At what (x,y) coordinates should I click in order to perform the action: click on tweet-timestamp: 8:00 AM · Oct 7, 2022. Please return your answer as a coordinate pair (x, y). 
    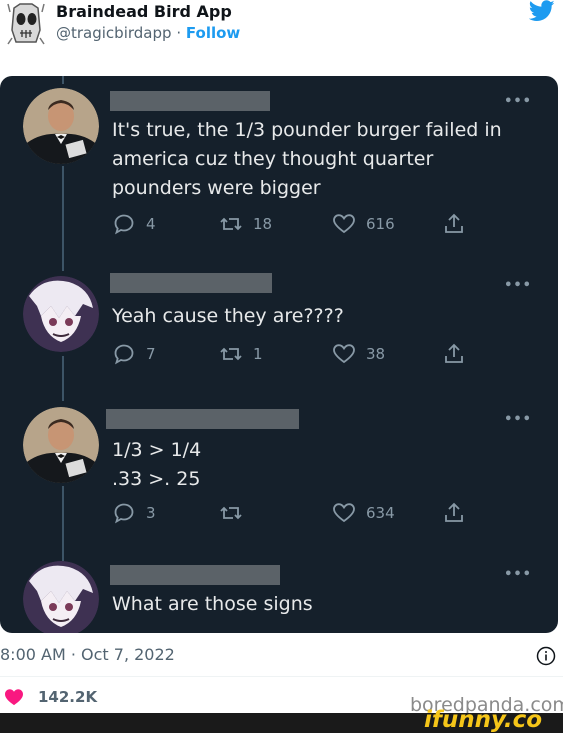
    Looking at the image, I should click on (87, 654).